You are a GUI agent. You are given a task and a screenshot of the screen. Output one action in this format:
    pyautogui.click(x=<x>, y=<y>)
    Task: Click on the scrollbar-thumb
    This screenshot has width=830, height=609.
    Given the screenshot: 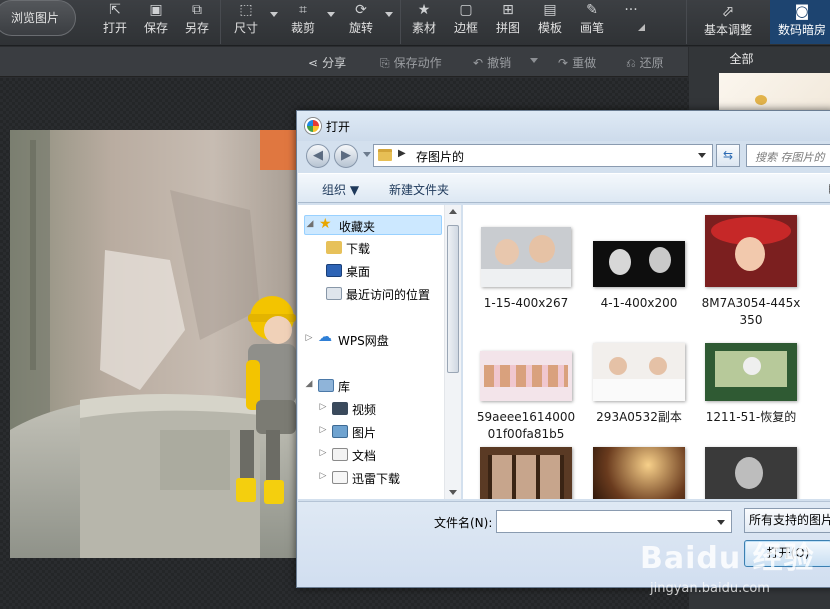 What is the action you would take?
    pyautogui.click(x=453, y=299)
    